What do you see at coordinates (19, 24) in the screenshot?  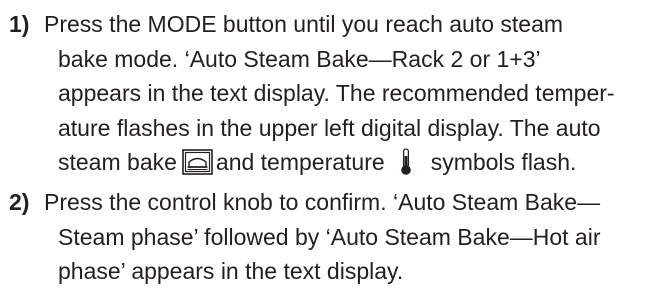 I see `step-number: 1)` at bounding box center [19, 24].